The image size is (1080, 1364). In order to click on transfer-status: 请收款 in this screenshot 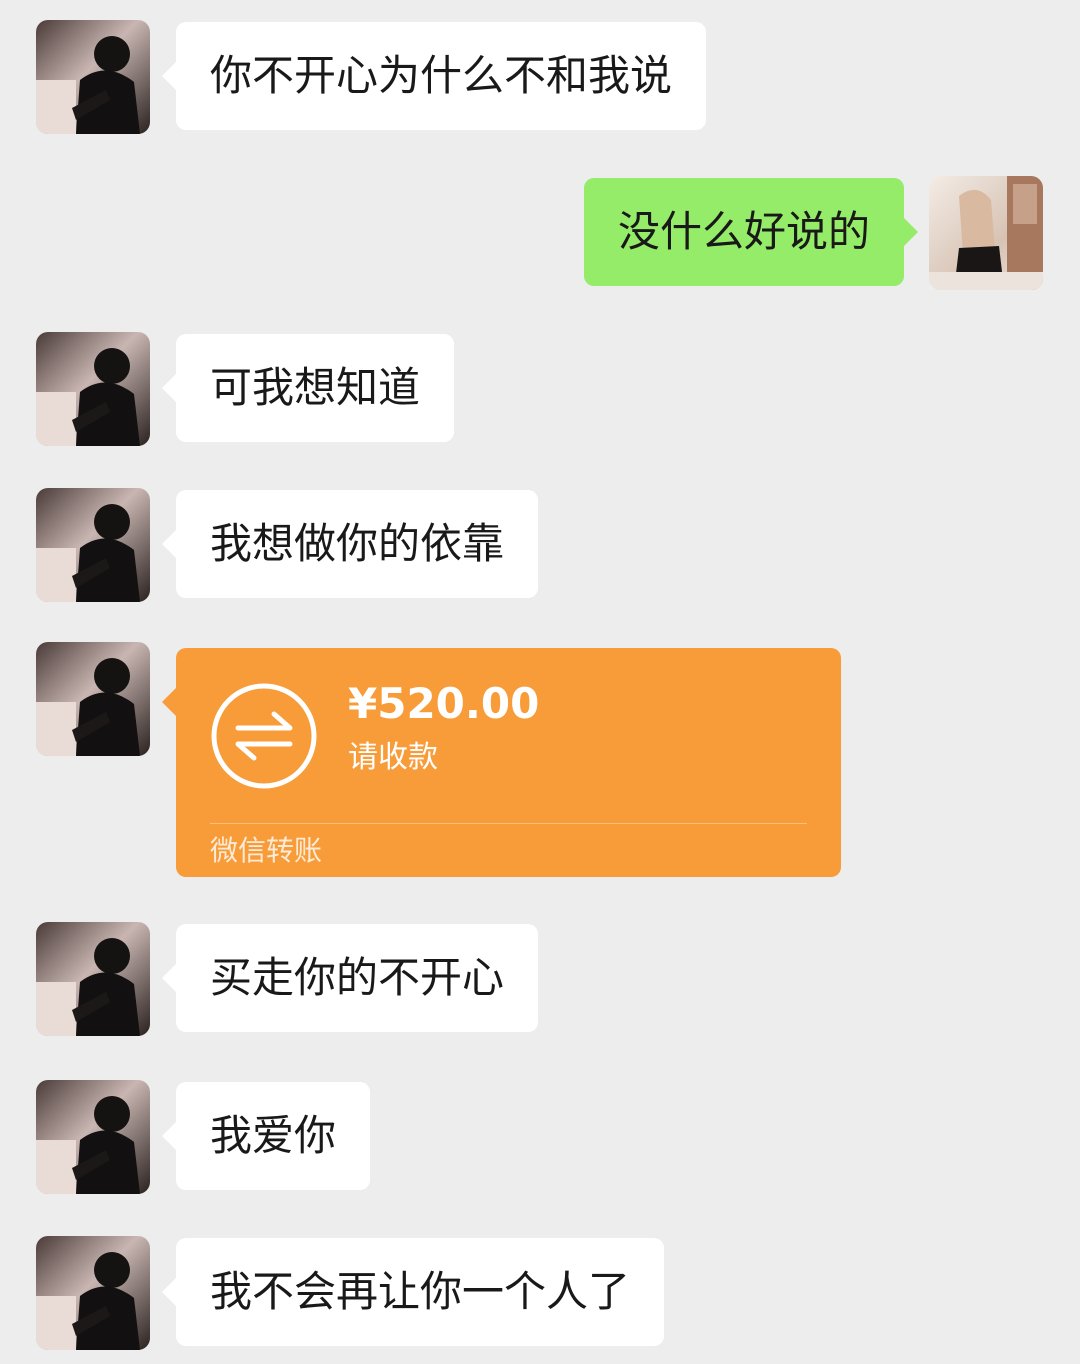, I will do `click(393, 757)`.